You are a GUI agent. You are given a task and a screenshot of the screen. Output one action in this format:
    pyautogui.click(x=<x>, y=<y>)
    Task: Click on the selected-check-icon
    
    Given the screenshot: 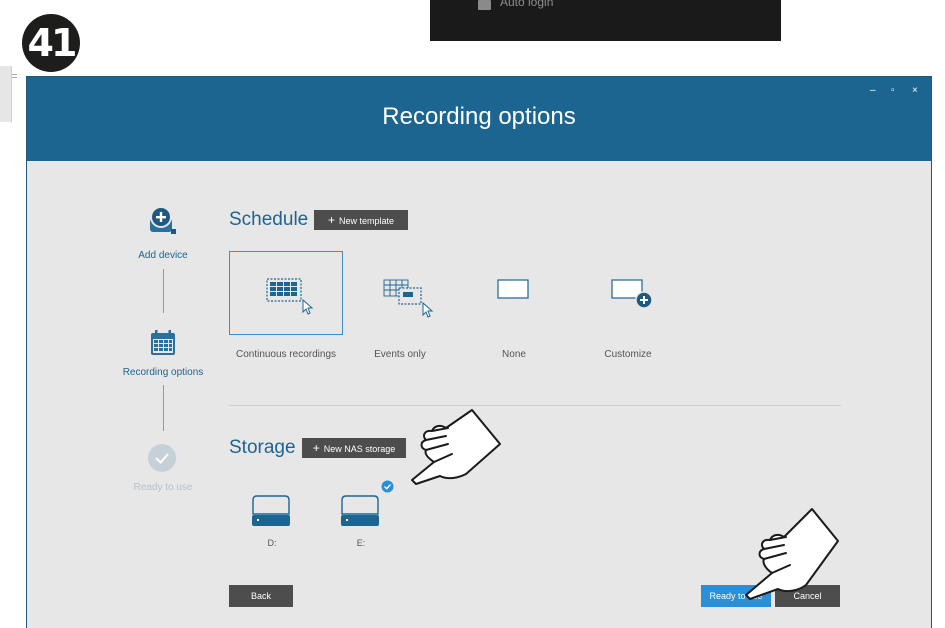 What is the action you would take?
    pyautogui.click(x=387, y=486)
    